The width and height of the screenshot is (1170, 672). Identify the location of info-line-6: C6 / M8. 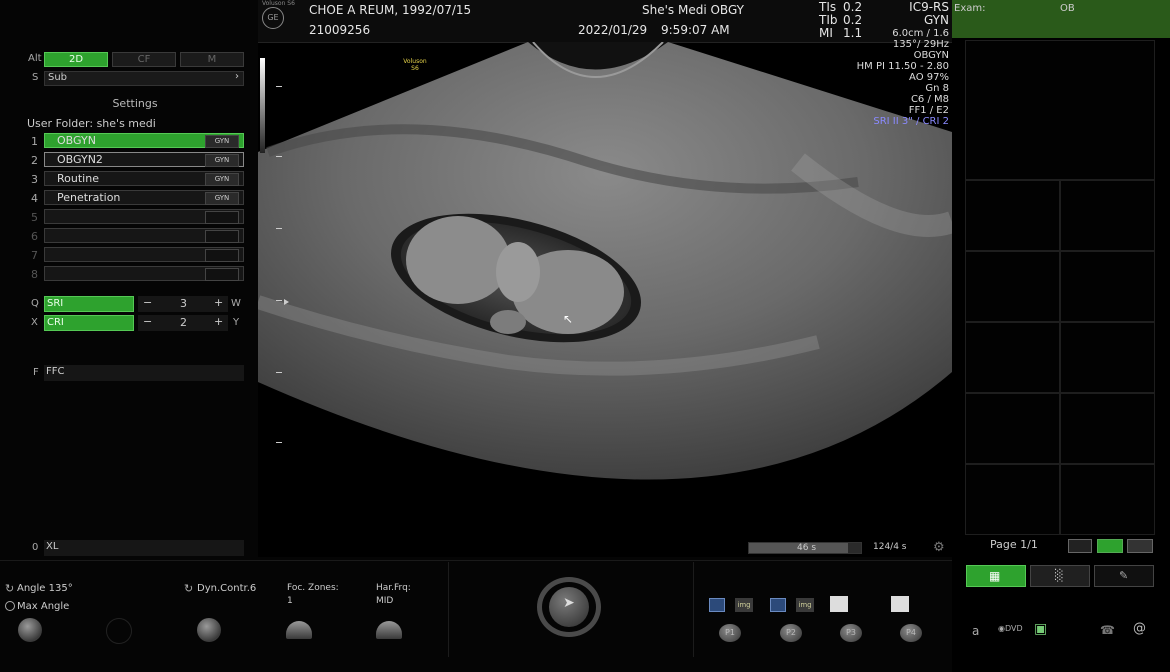
(929, 99).